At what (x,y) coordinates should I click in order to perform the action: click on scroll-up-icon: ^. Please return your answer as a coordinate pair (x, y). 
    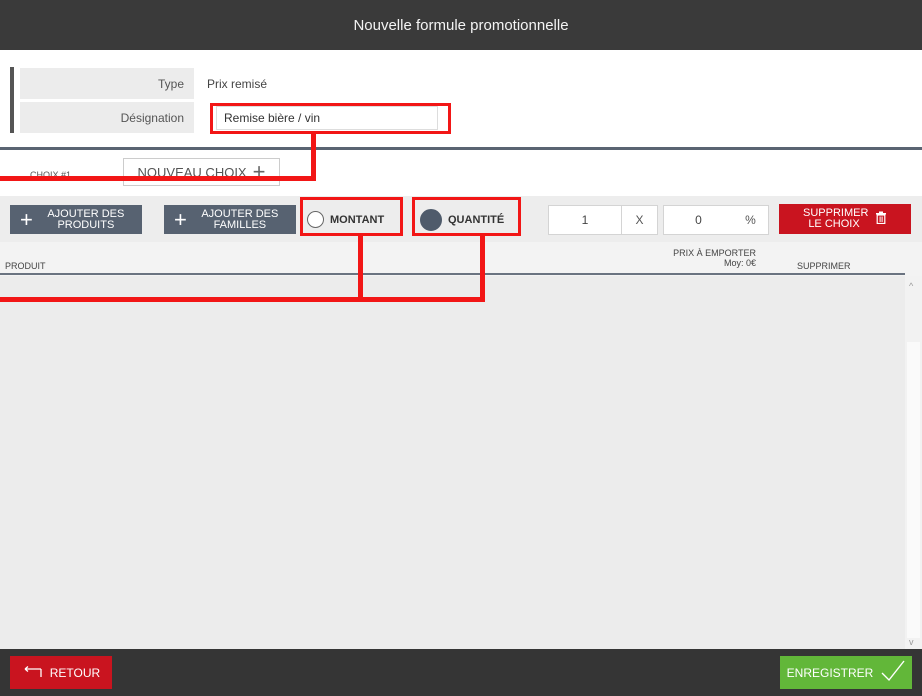
    Looking at the image, I should click on (911, 286).